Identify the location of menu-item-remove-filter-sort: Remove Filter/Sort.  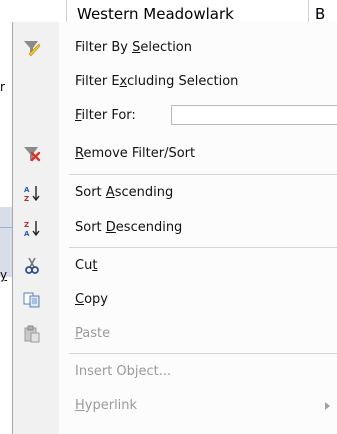
(175, 154).